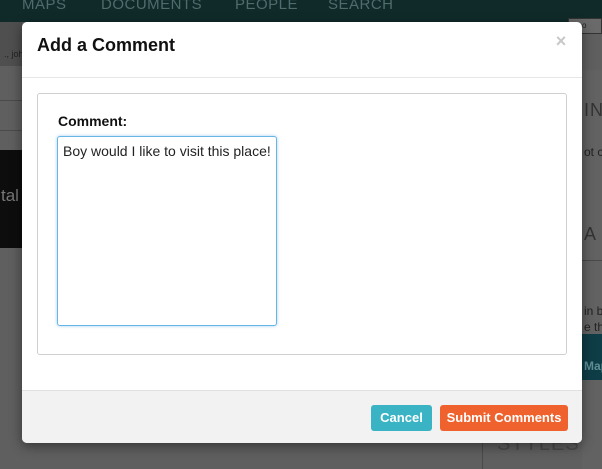 The image size is (602, 469). Describe the element at coordinates (44, 6) in the screenshot. I see `nav-item-maps: MAPS` at that location.